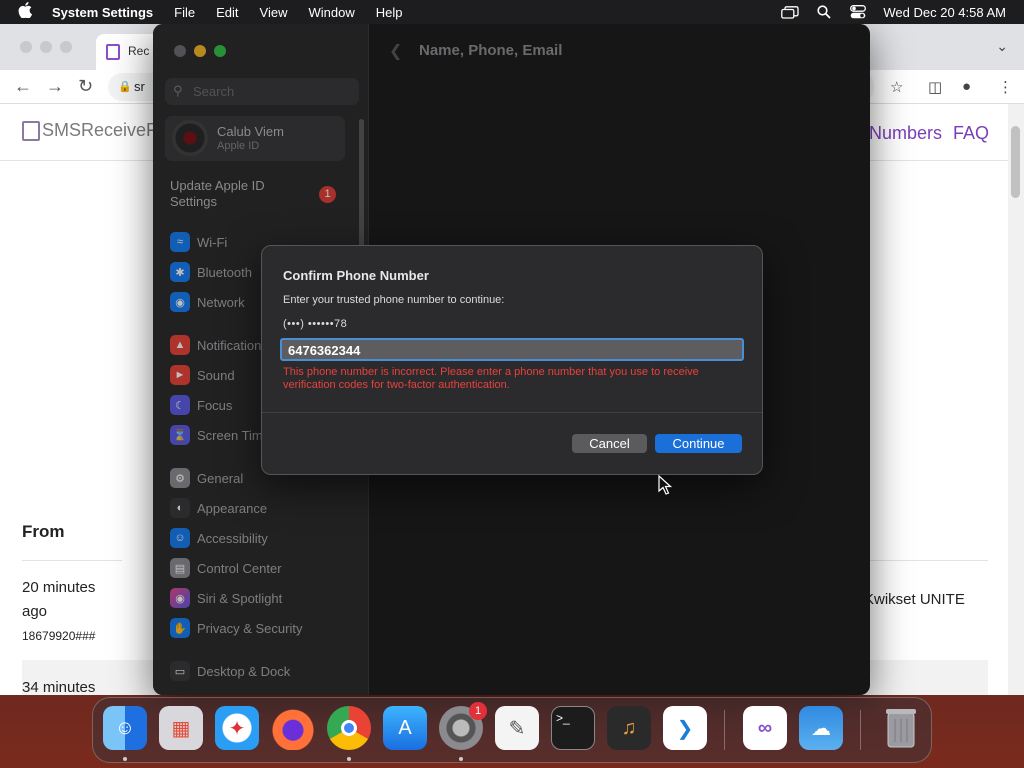 The width and height of the screenshot is (1024, 768). What do you see at coordinates (72, 560) in the screenshot?
I see `table-divider` at bounding box center [72, 560].